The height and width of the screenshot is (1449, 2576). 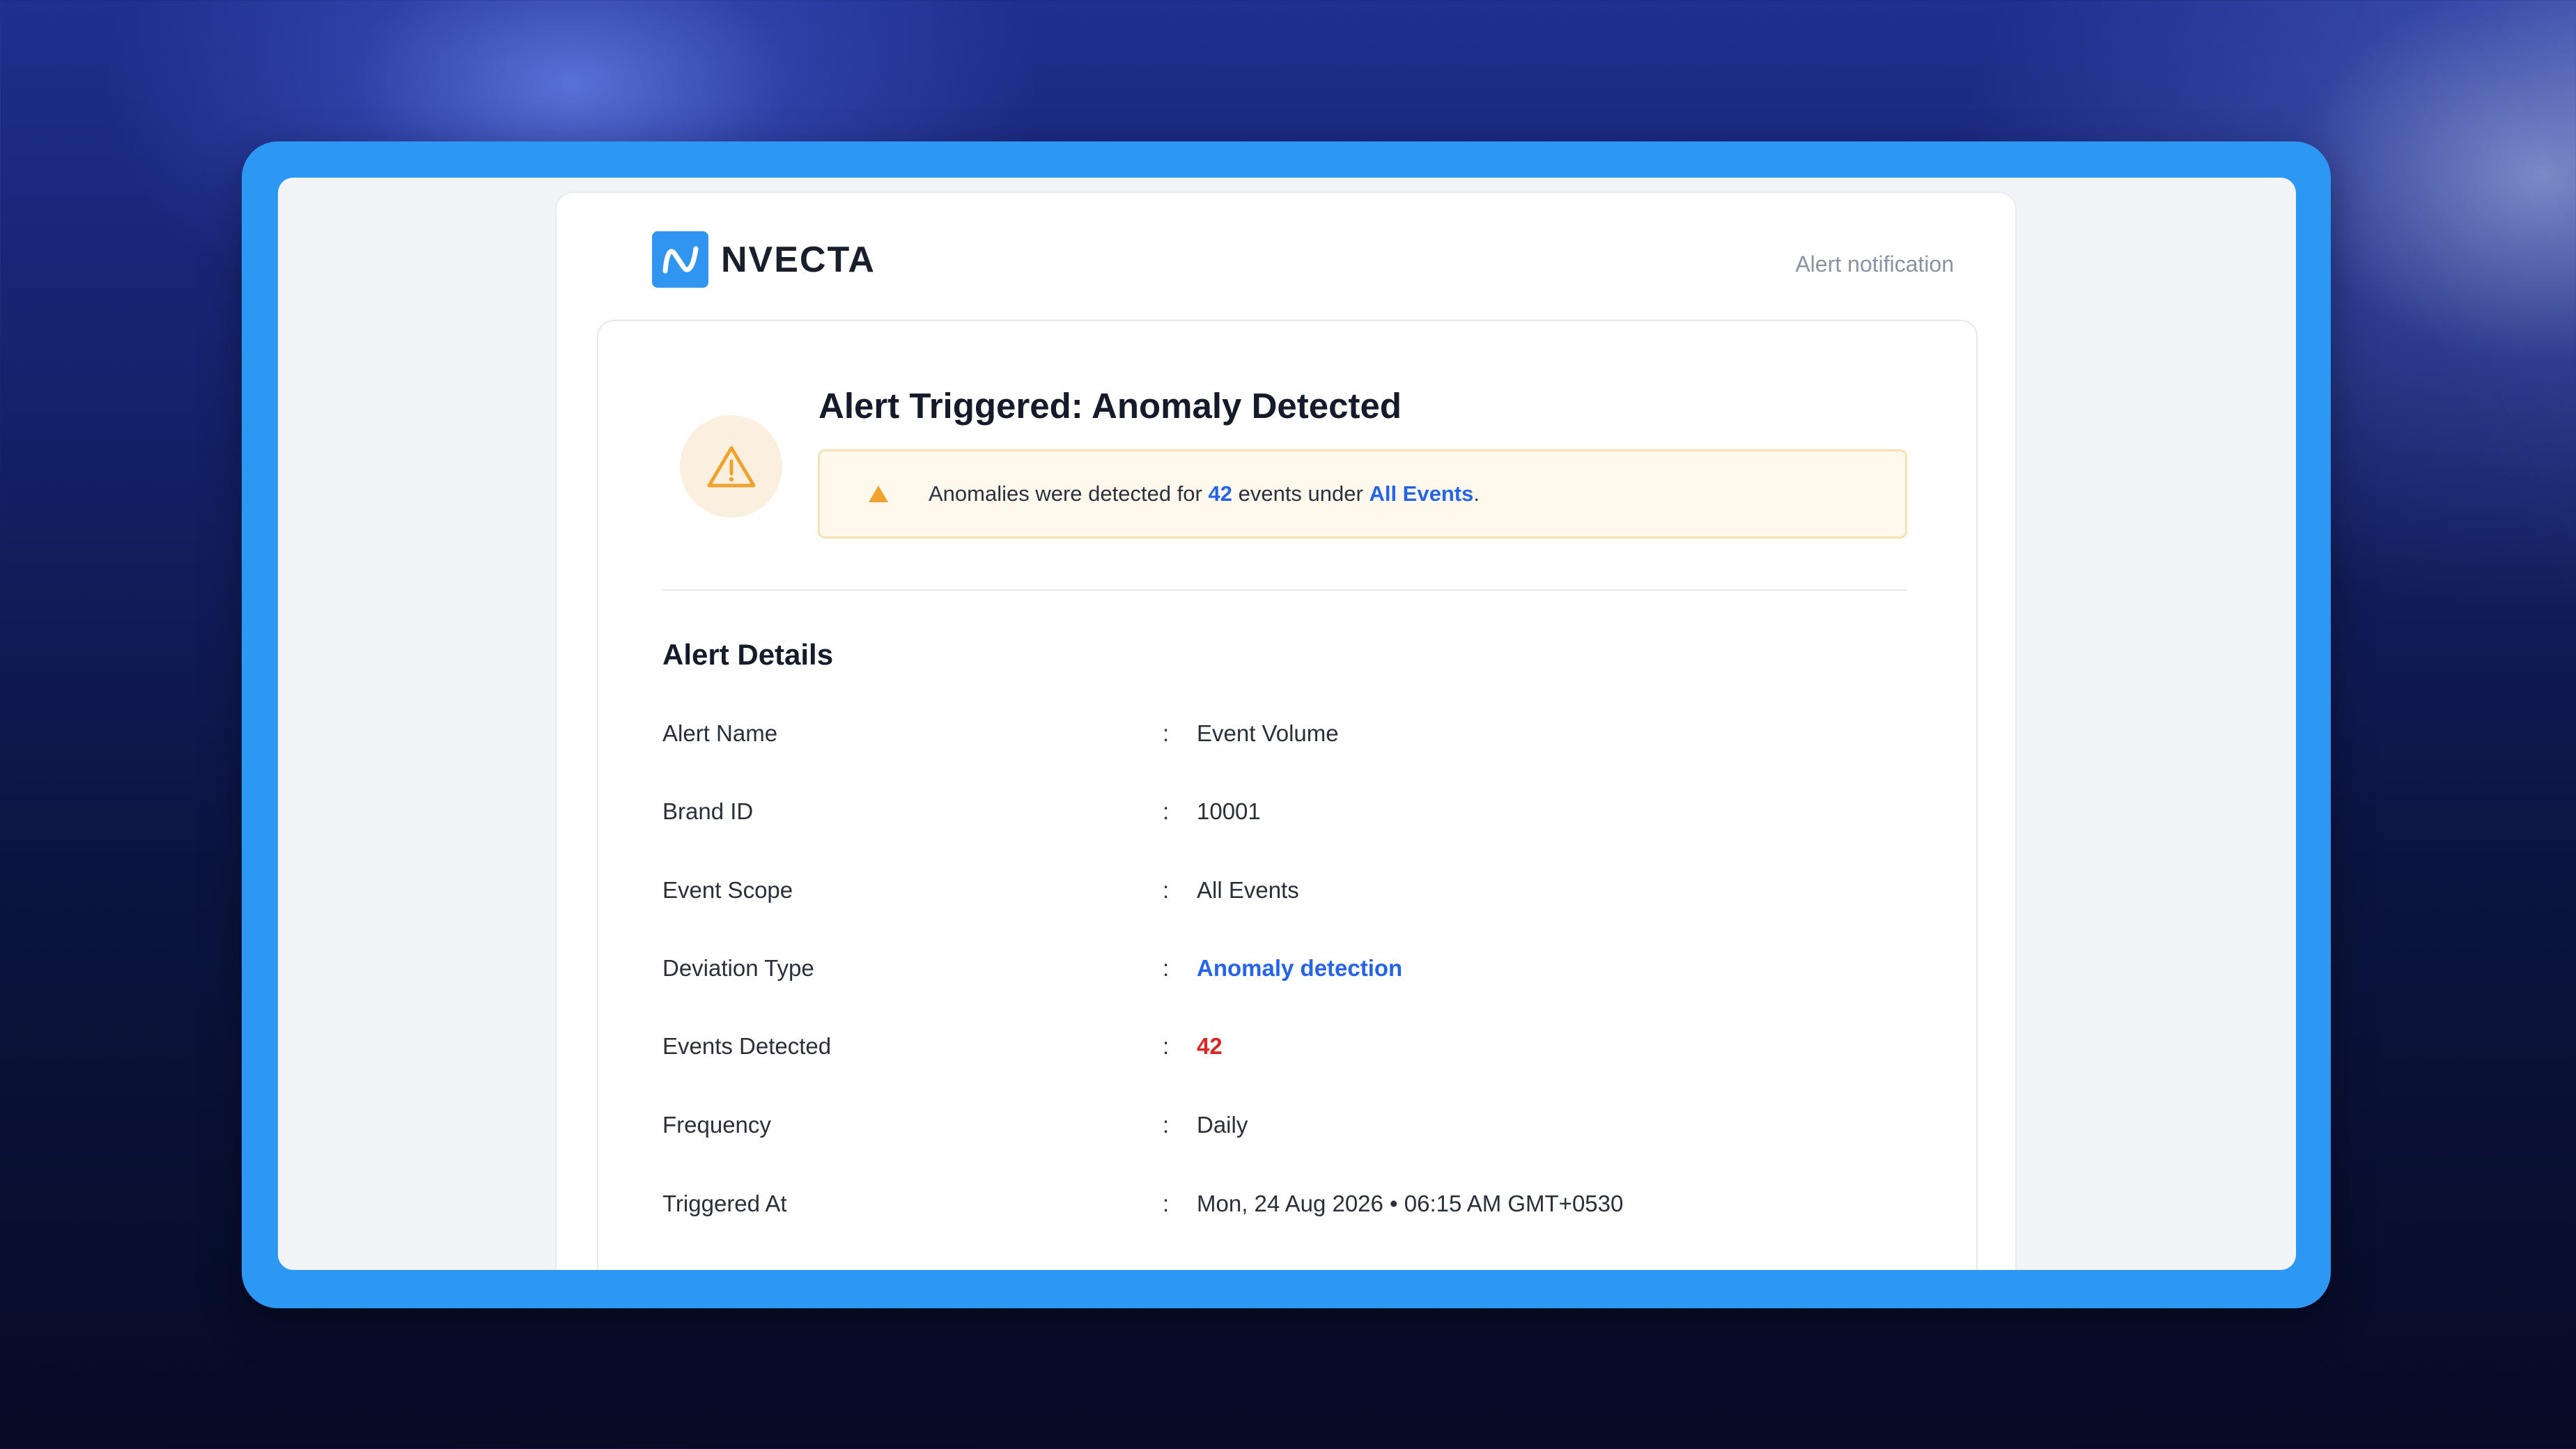 I want to click on deviation-type-link: Anomaly detection, so click(x=1299, y=968).